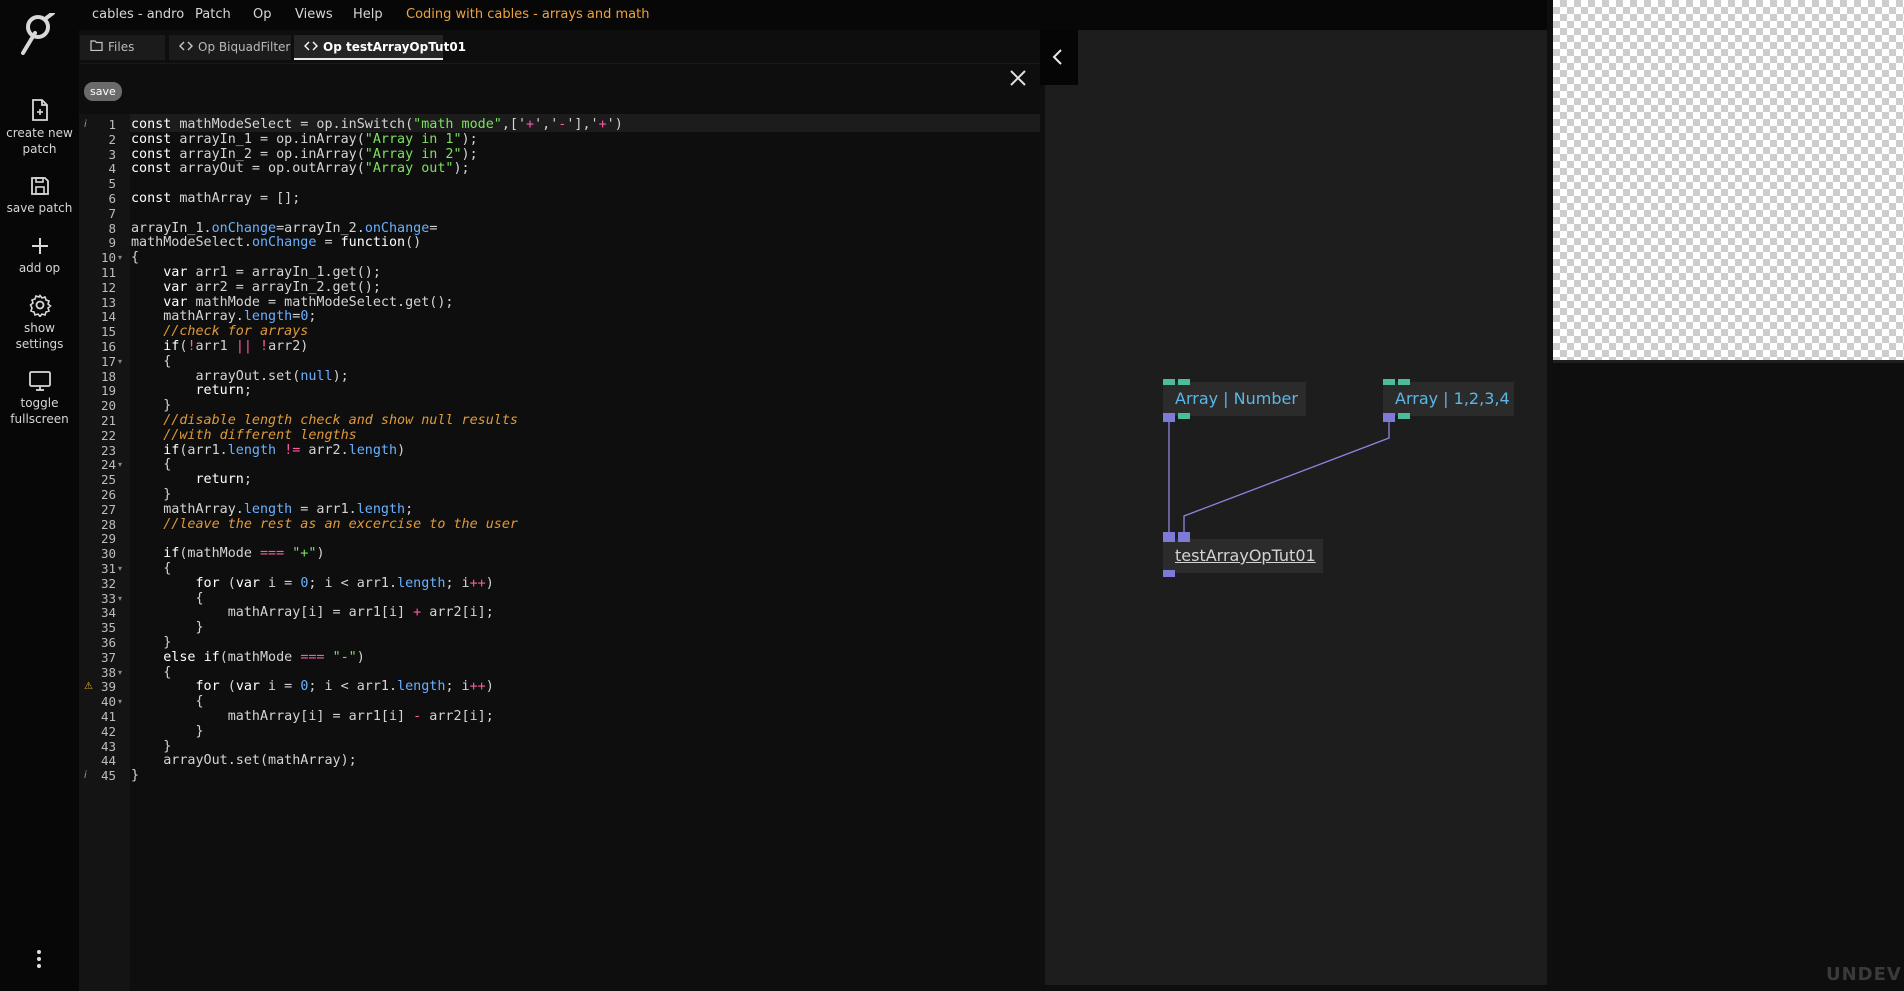 This screenshot has width=1904, height=991. What do you see at coordinates (395, 47) in the screenshot?
I see `tab-testarray-label: Op testArrayOpTut01` at bounding box center [395, 47].